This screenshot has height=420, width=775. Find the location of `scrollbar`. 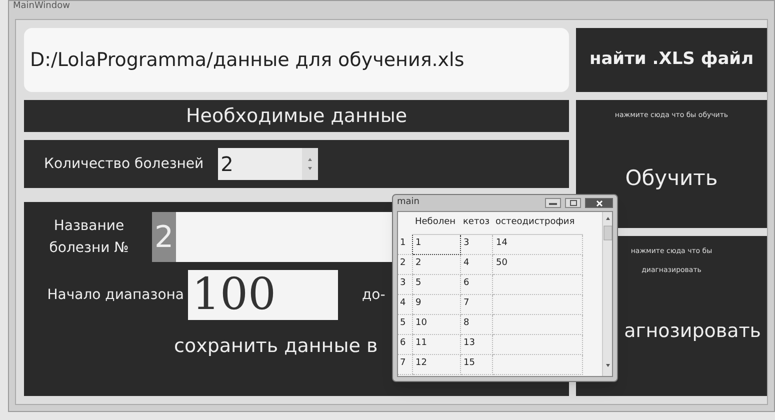

scrollbar is located at coordinates (607, 294).